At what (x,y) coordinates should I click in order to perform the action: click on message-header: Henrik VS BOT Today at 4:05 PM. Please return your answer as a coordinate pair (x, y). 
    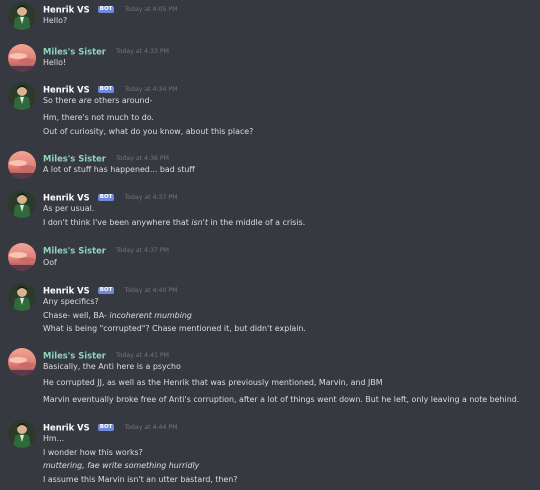
    Looking at the image, I should click on (110, 9).